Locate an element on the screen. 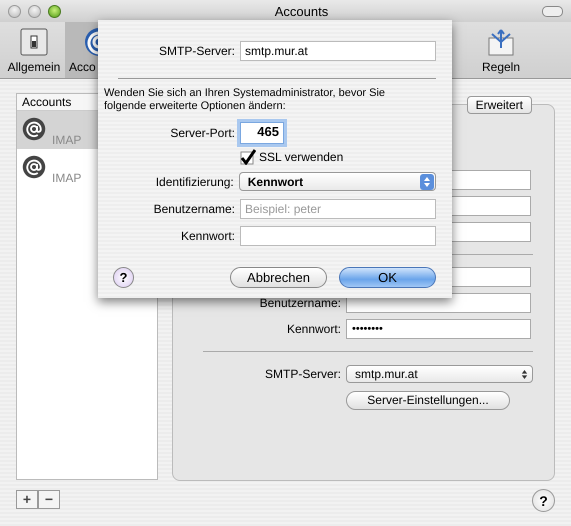 Image resolution: width=571 pixels, height=526 pixels. tab: Erweitert is located at coordinates (499, 105).